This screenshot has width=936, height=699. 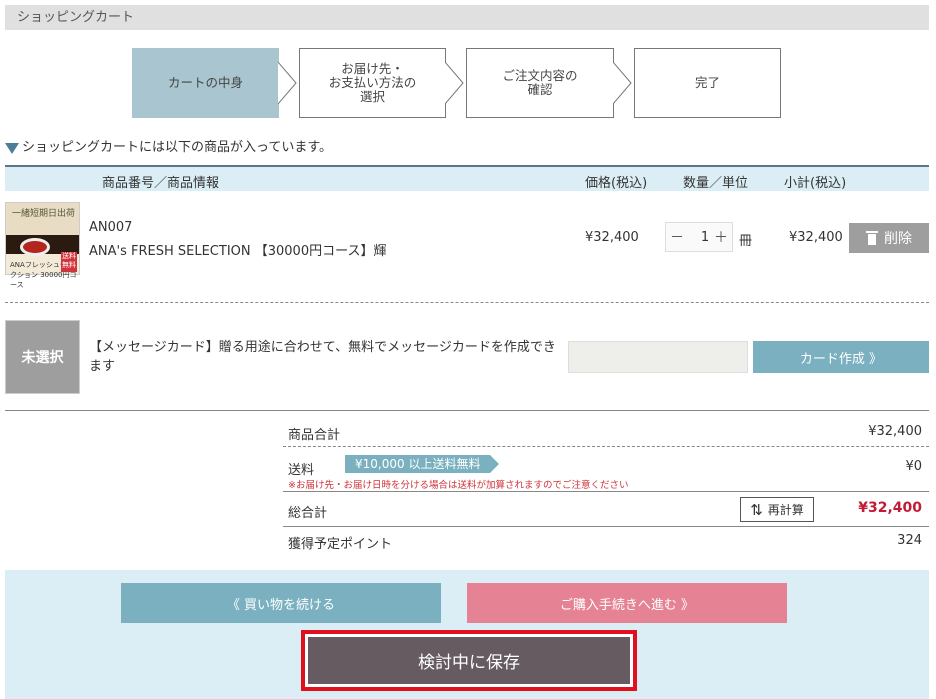 What do you see at coordinates (422, 464) in the screenshot?
I see `free-shipping-badge: ¥10,000 以上送料無料` at bounding box center [422, 464].